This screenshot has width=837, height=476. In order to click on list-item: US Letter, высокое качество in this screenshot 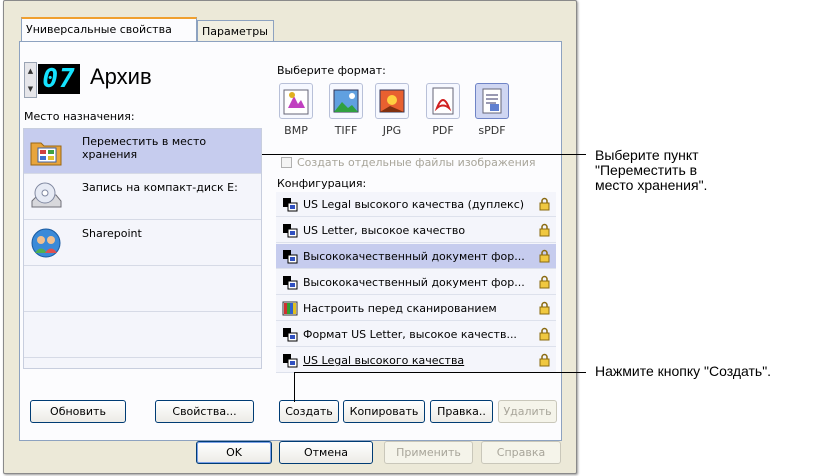, I will do `click(416, 230)`.